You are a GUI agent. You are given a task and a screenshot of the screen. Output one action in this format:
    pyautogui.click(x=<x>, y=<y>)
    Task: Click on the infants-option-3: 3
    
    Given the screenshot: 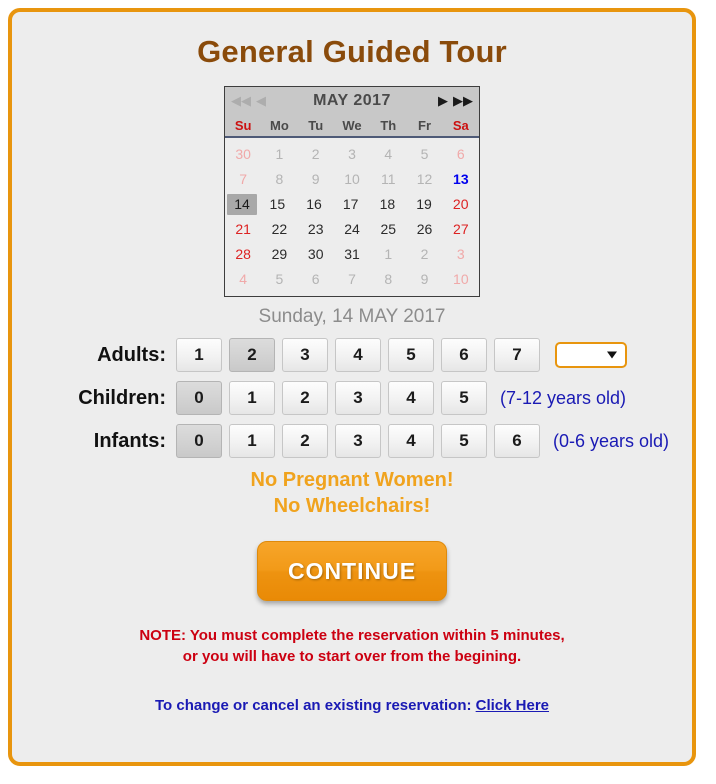 What is the action you would take?
    pyautogui.click(x=358, y=441)
    